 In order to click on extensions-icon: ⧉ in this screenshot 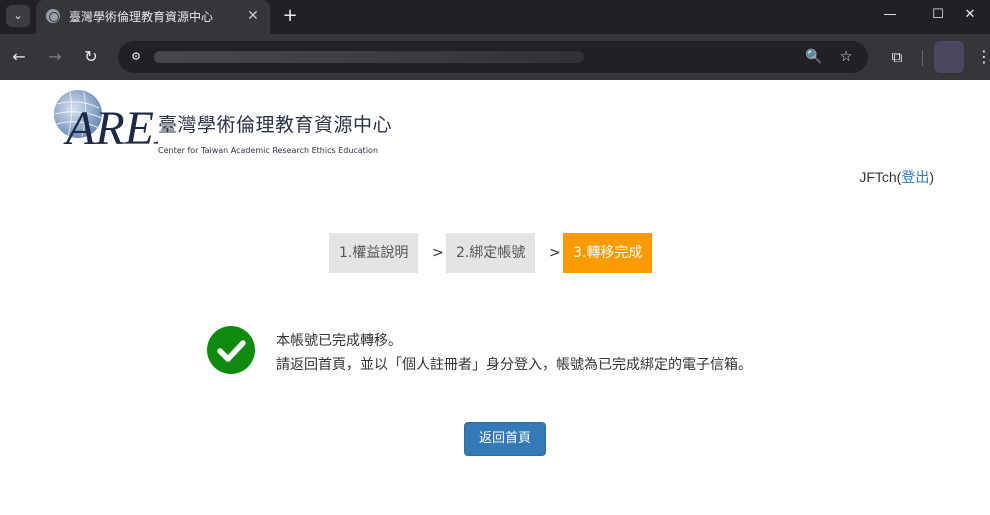, I will do `click(897, 57)`.